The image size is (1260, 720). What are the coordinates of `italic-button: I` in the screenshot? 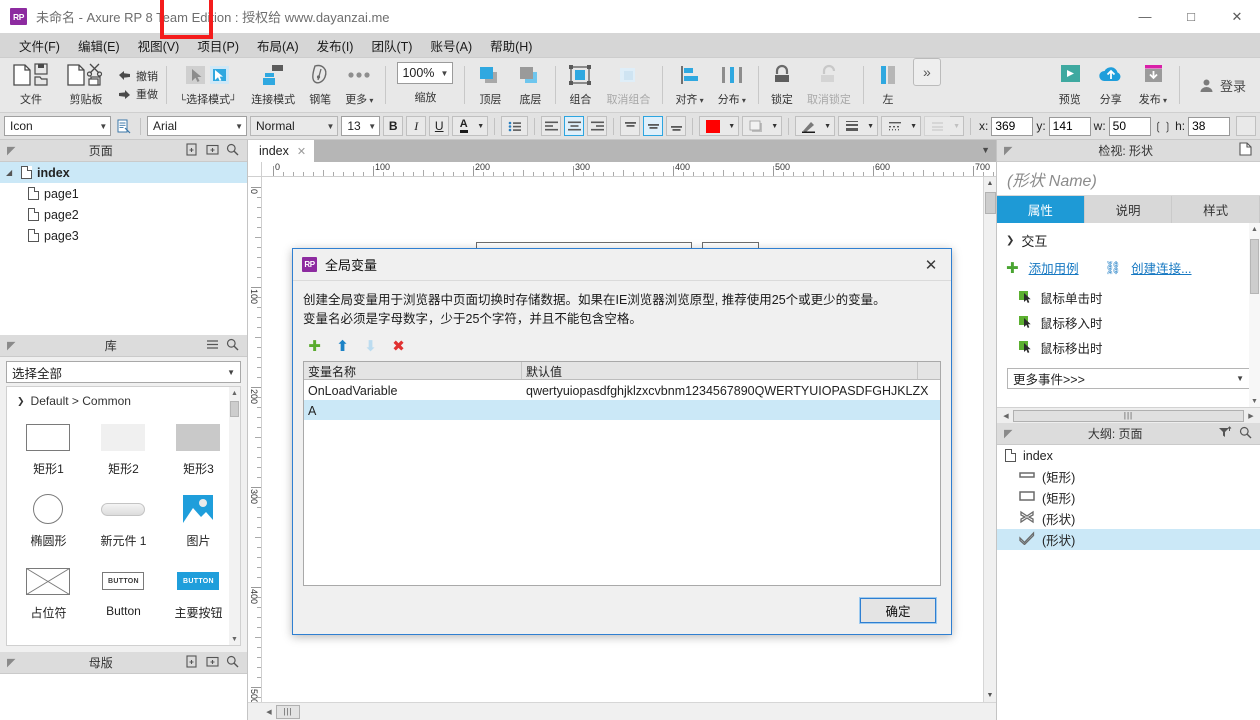 It's located at (416, 126).